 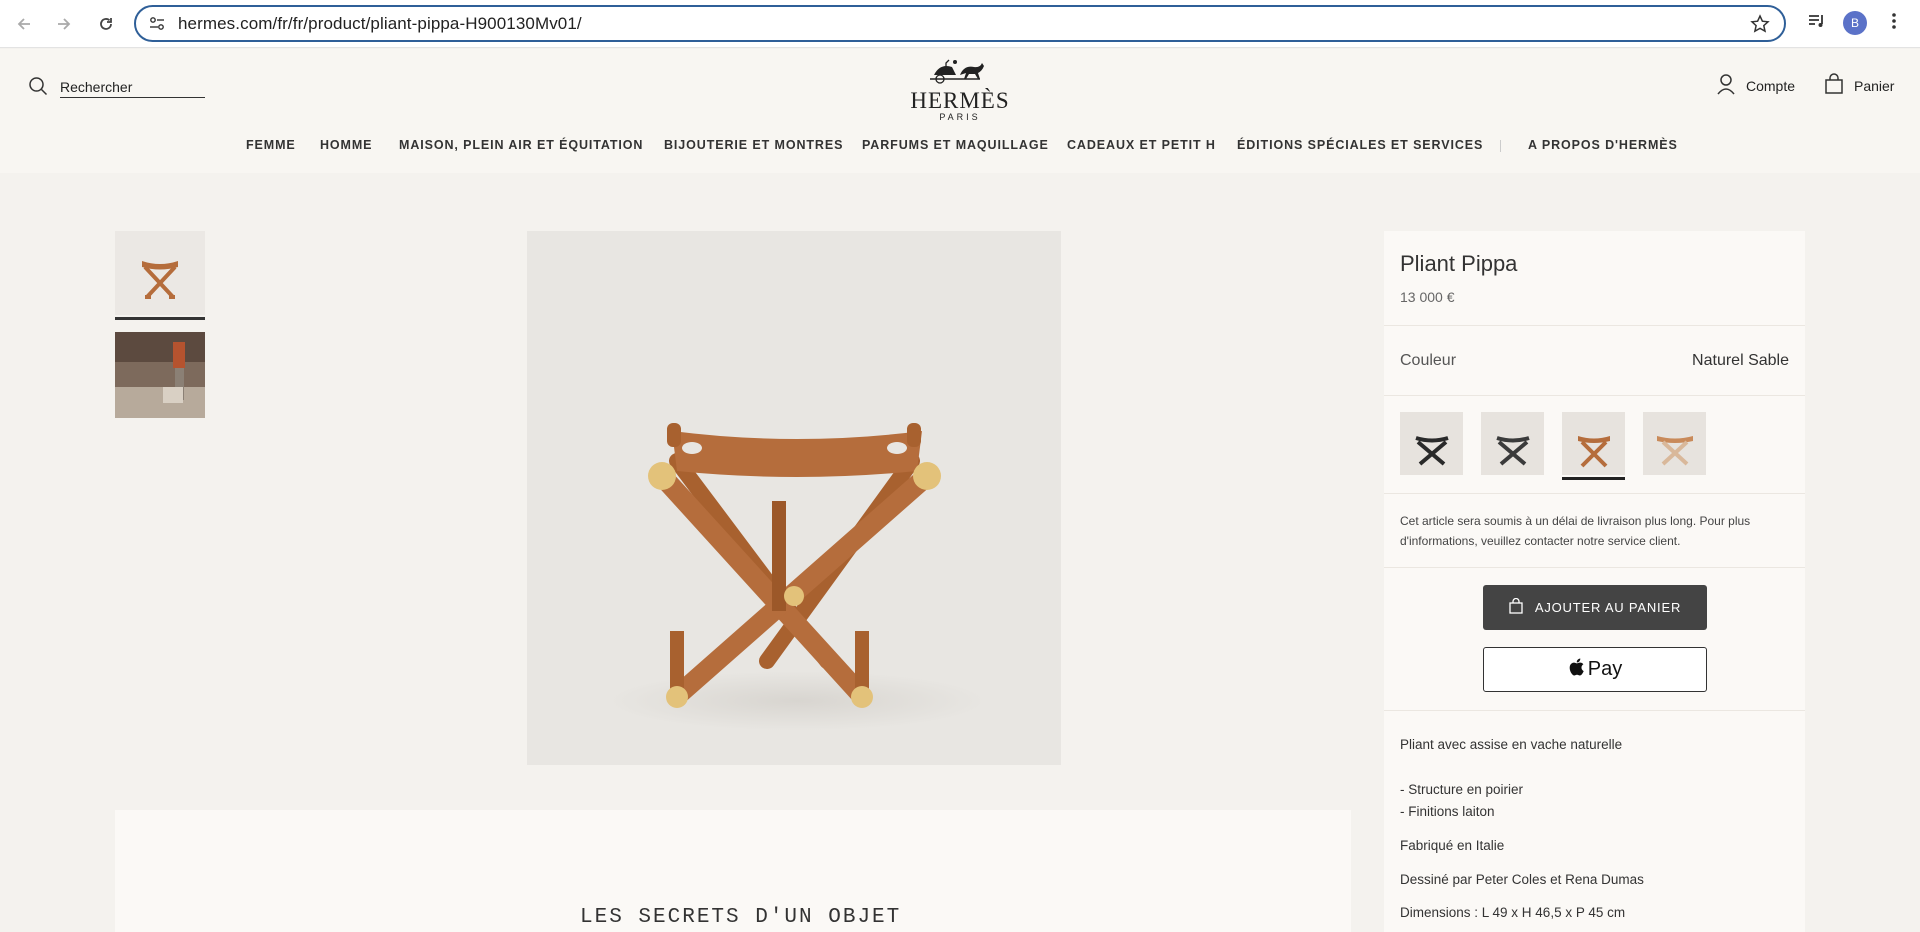 I want to click on description-designer: Dessiné par Peter Coles et Rena Dumas, so click(x=1522, y=879).